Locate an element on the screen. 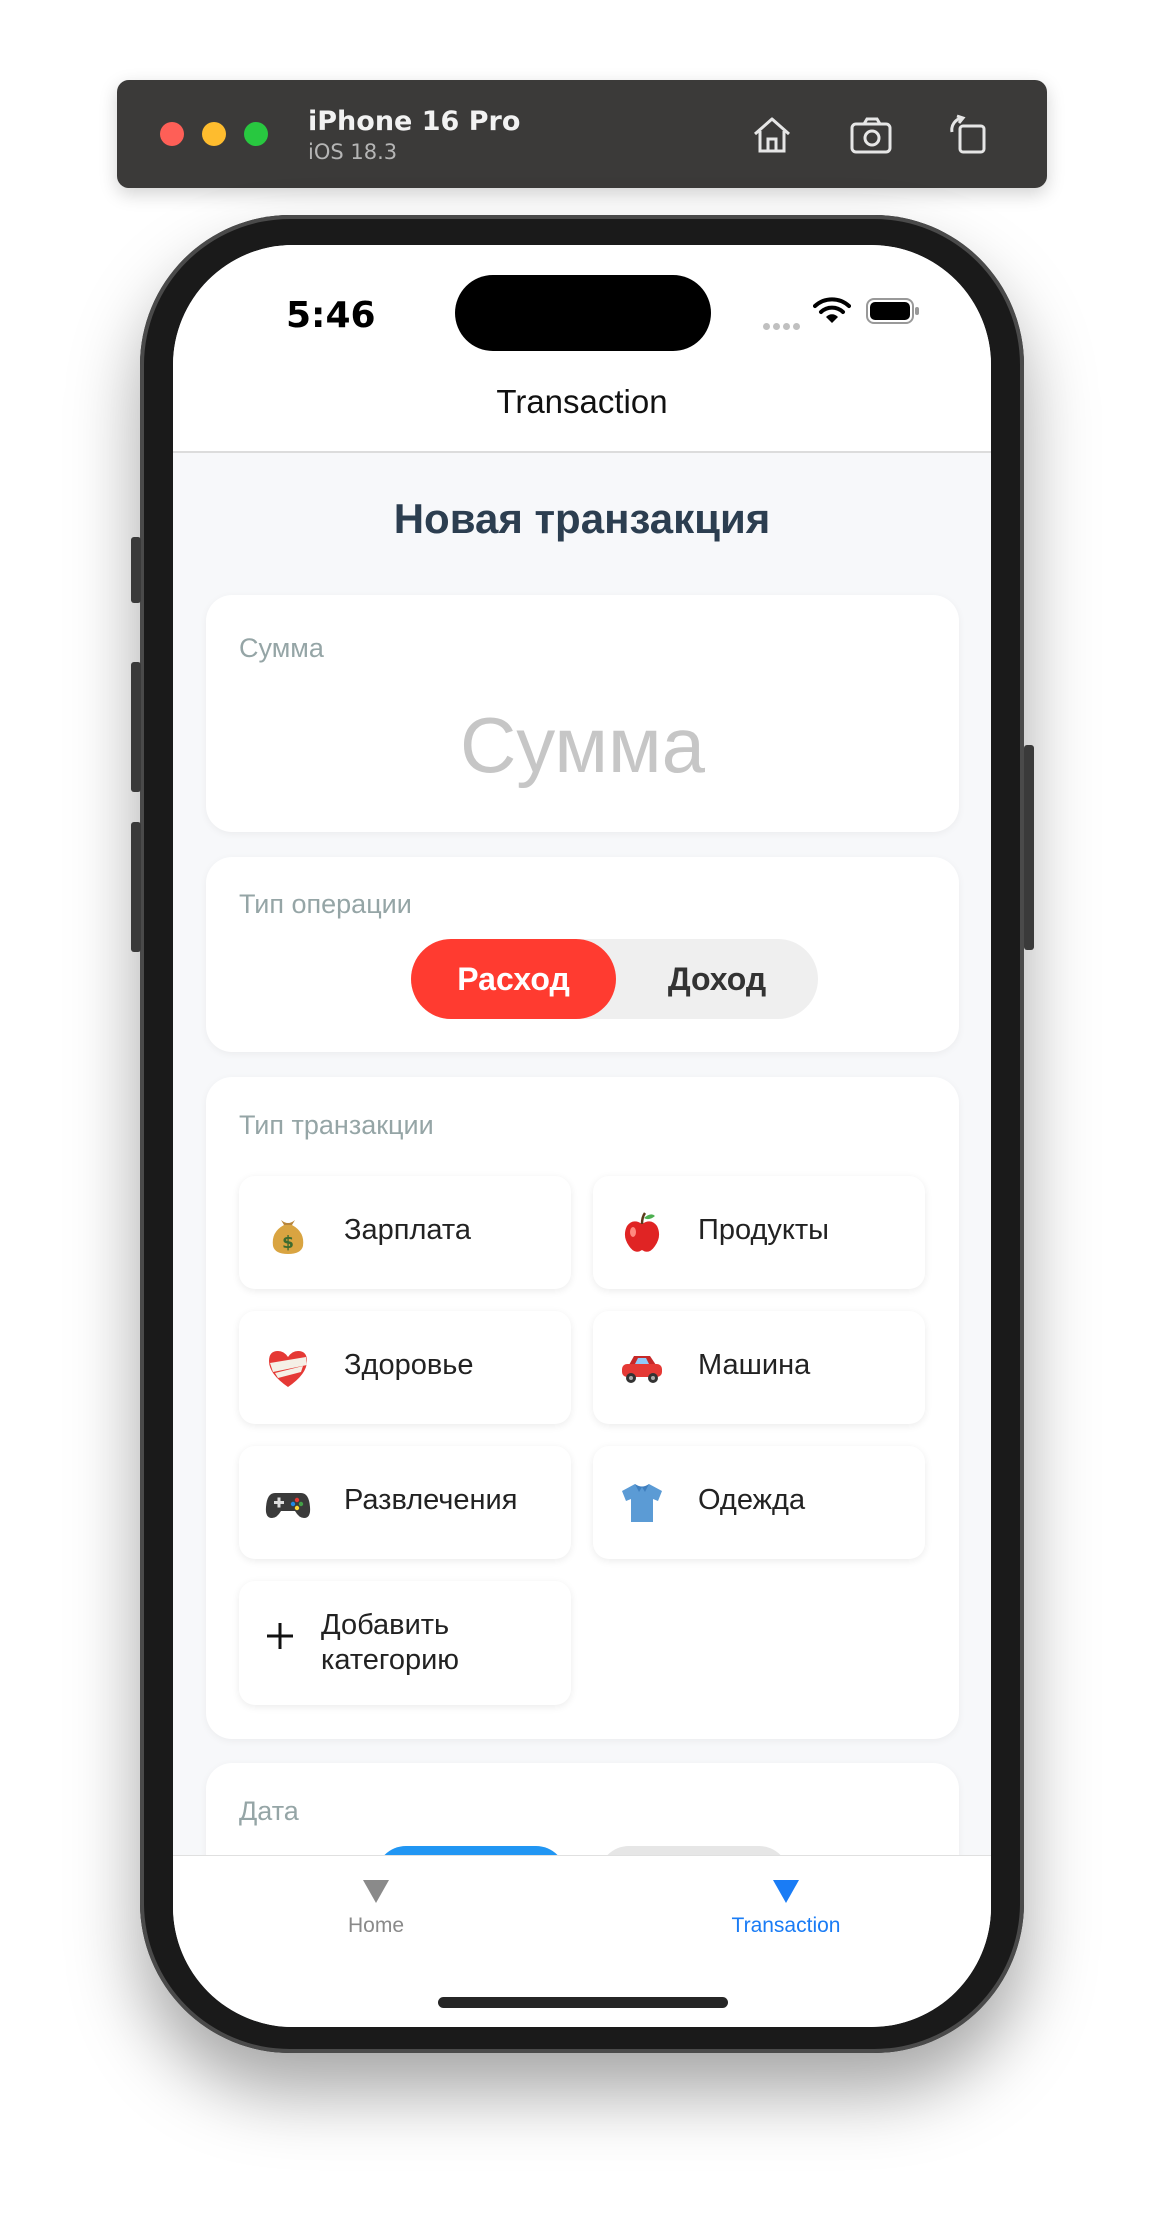 This screenshot has height=2214, width=1162. navigation-header: Transaction is located at coordinates (582, 404).